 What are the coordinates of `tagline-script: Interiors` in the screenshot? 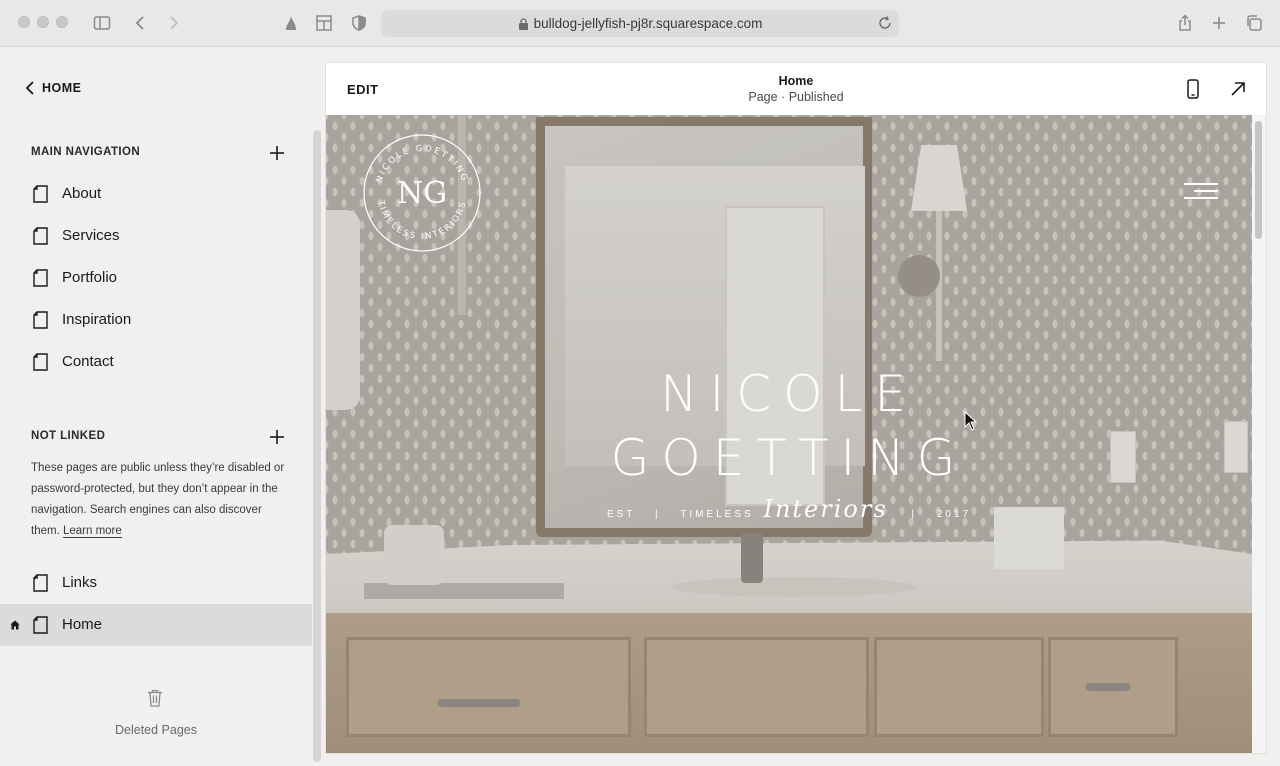 It's located at (825, 509).